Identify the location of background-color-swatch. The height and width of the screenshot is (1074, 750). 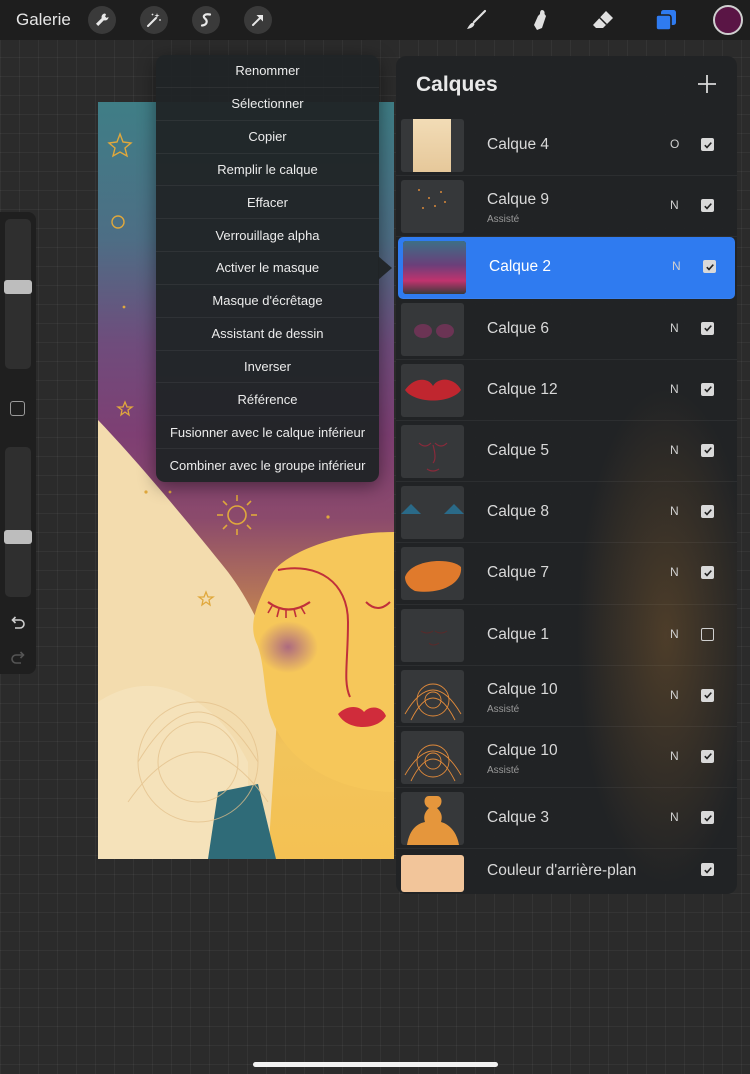
(432, 874).